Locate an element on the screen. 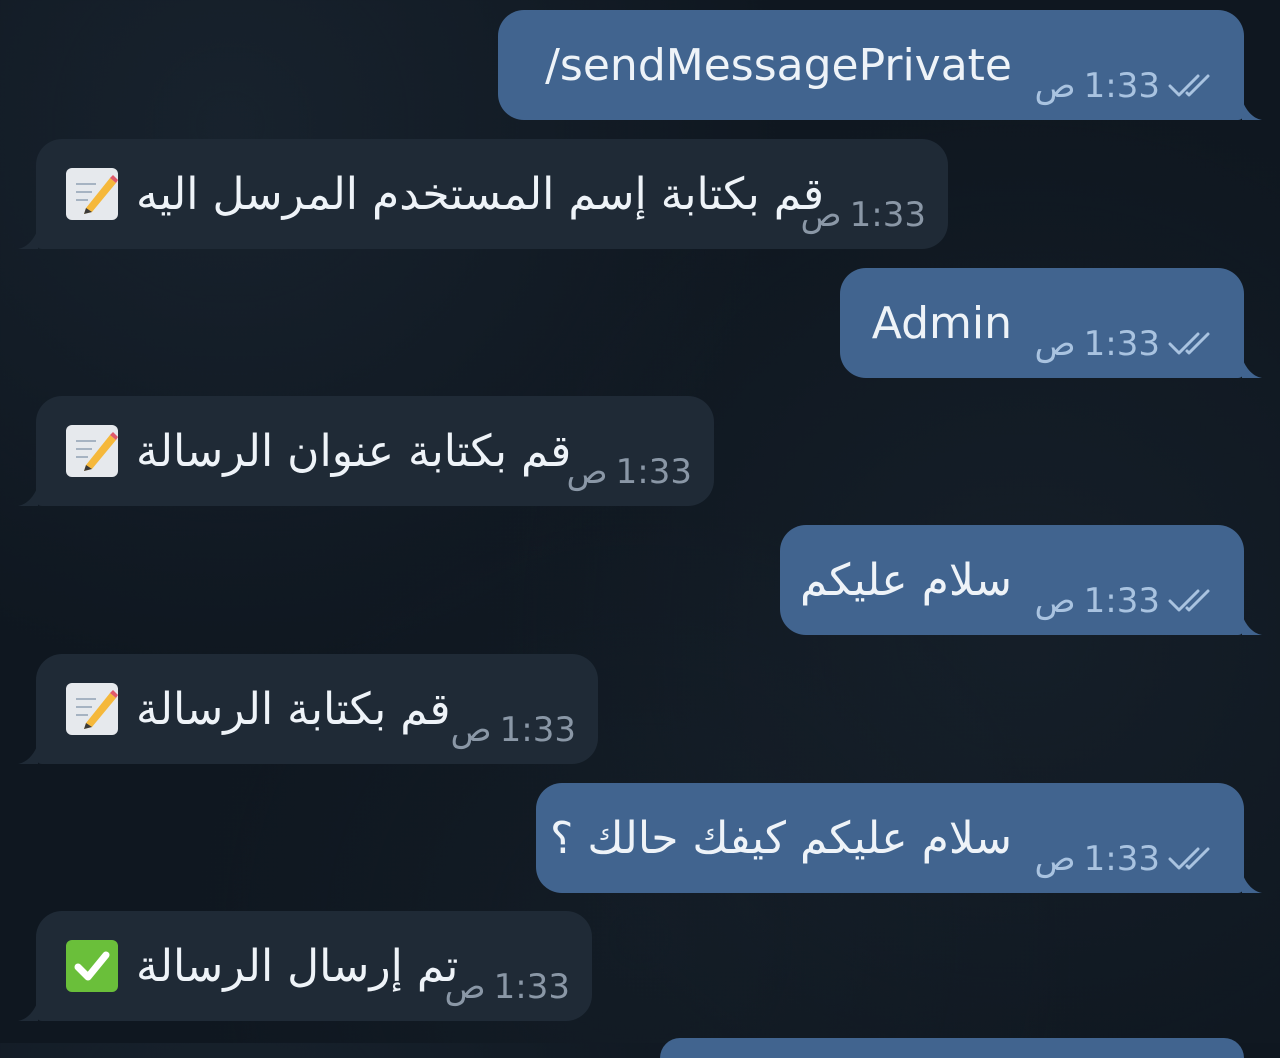 This screenshot has width=1280, height=1058. message-text: سلام عليكم is located at coordinates (905, 580).